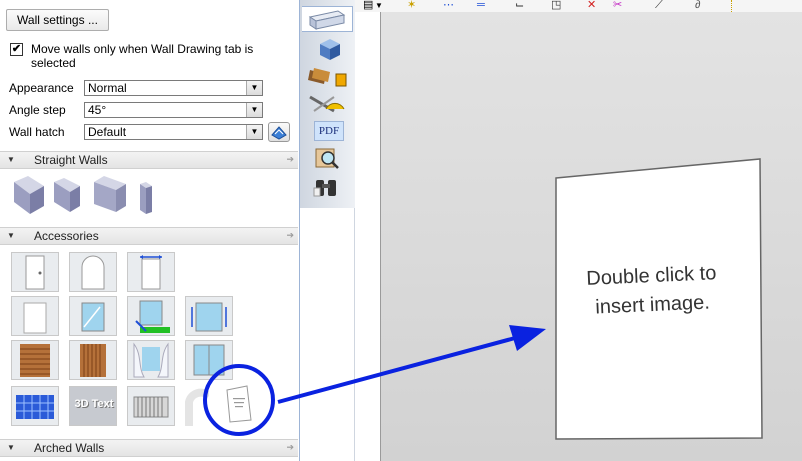  I want to click on annotation-overlay, so click(374, 380).